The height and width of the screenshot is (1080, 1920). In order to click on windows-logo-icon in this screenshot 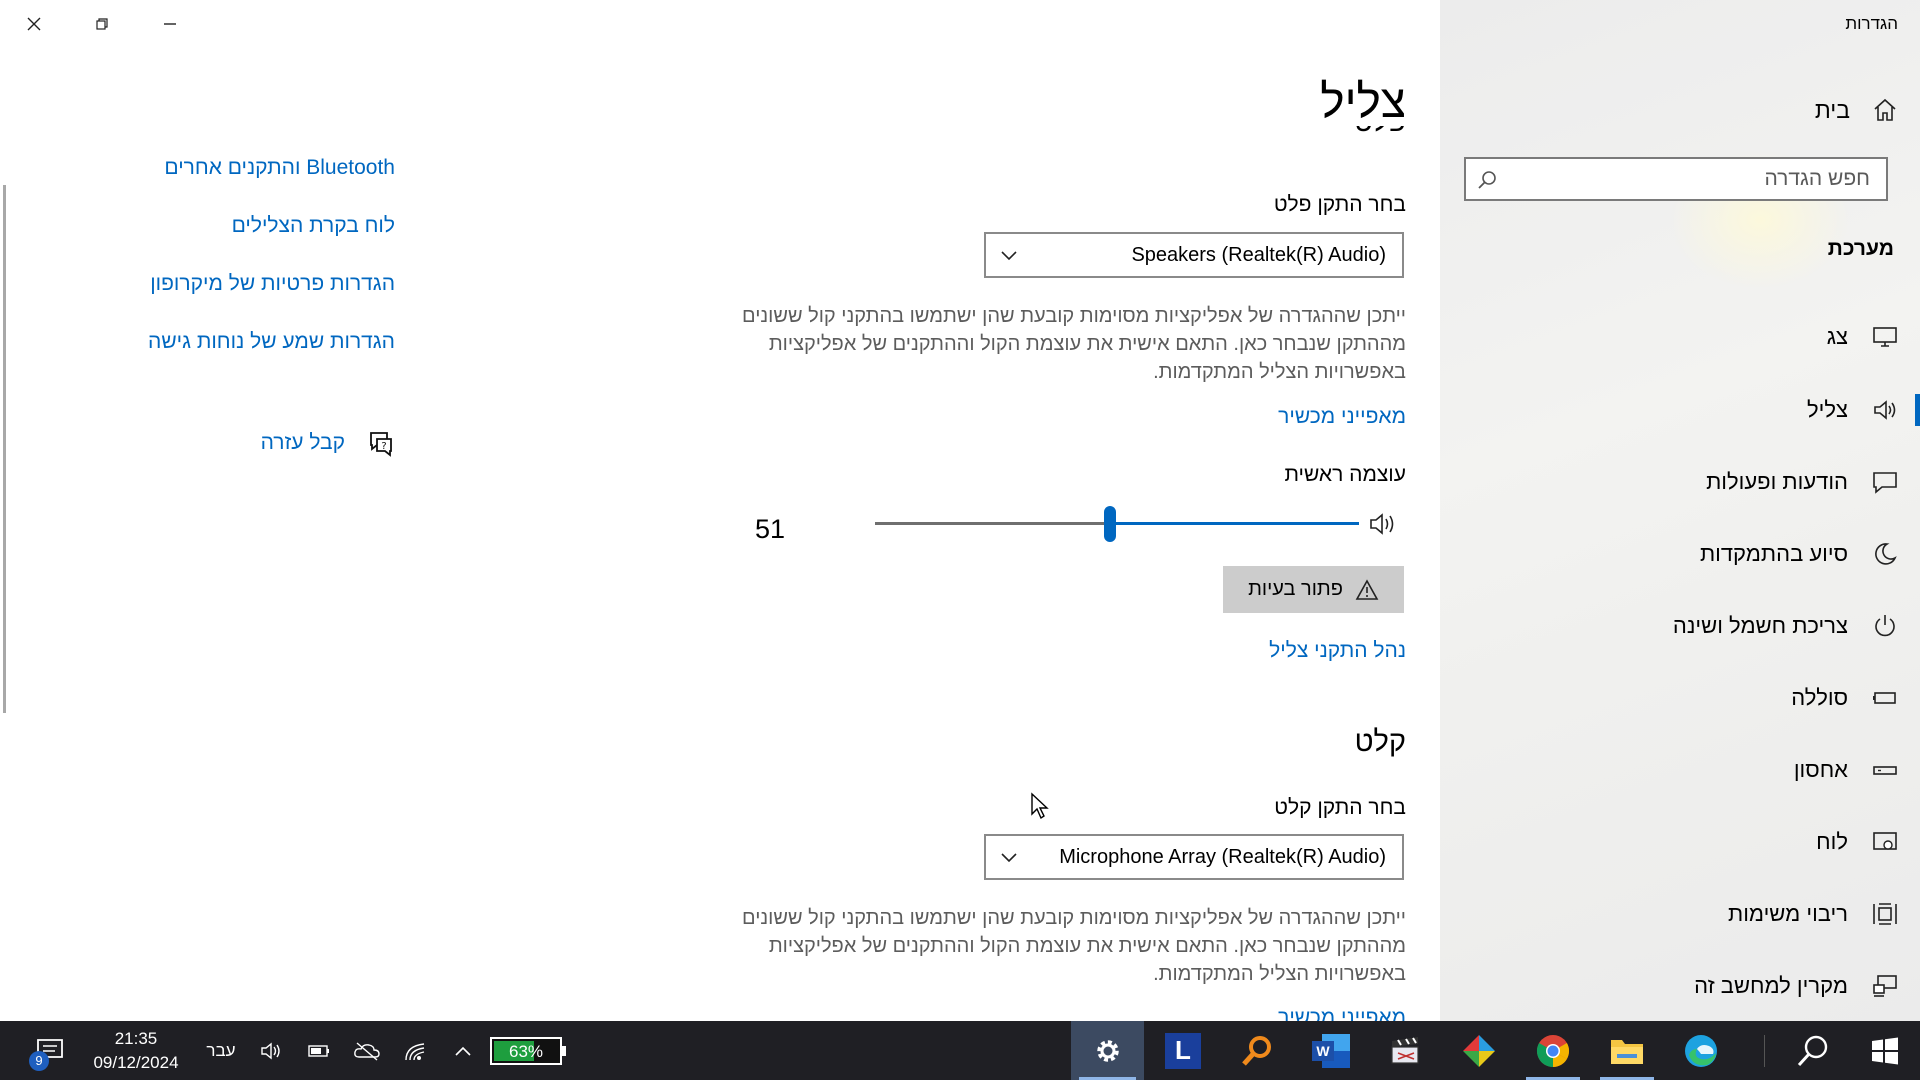, I will do `click(1885, 1050)`.